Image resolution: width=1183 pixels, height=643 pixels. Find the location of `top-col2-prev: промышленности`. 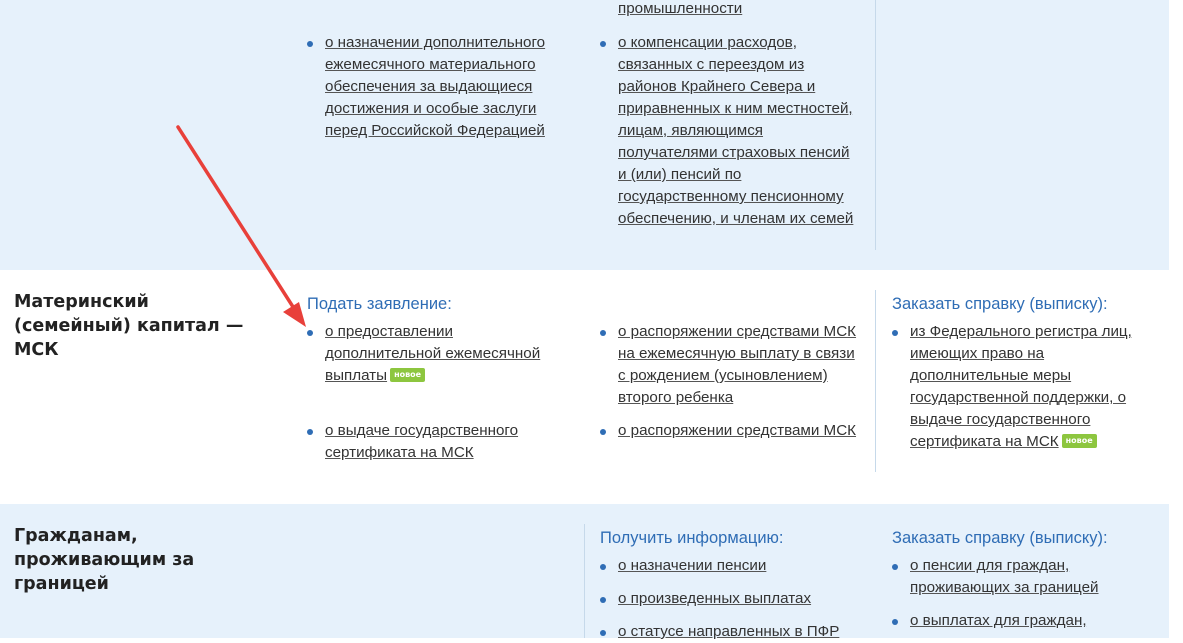

top-col2-prev: промышленности is located at coordinates (730, 10).